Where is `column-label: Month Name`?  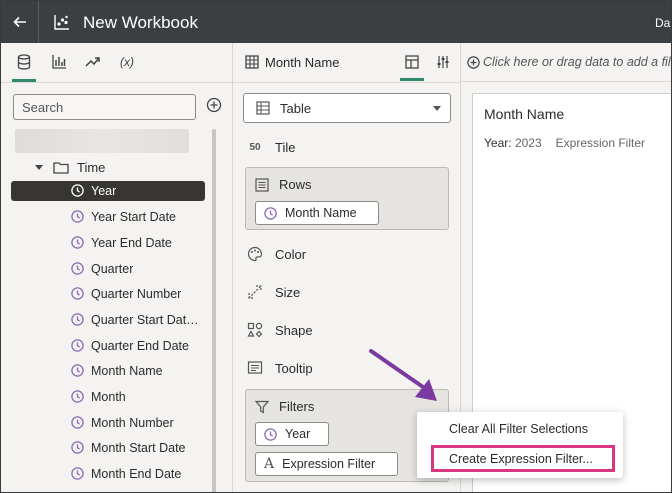
column-label: Month Name is located at coordinates (127, 371).